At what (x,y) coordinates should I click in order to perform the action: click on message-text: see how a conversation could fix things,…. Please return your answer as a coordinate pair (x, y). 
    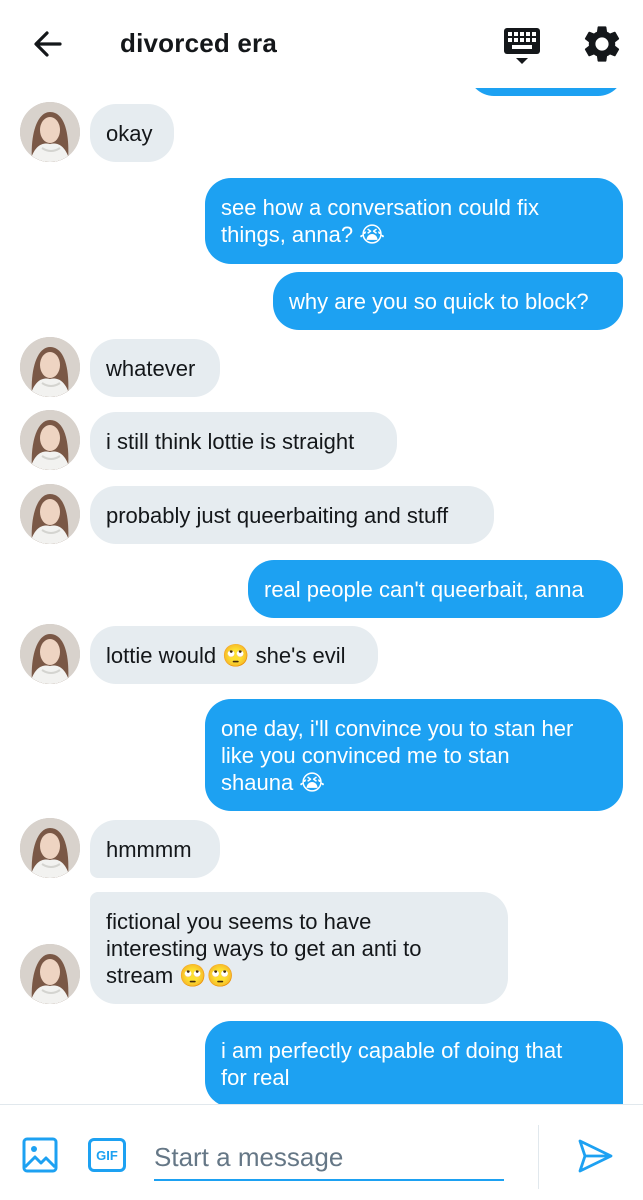
    Looking at the image, I should click on (380, 221).